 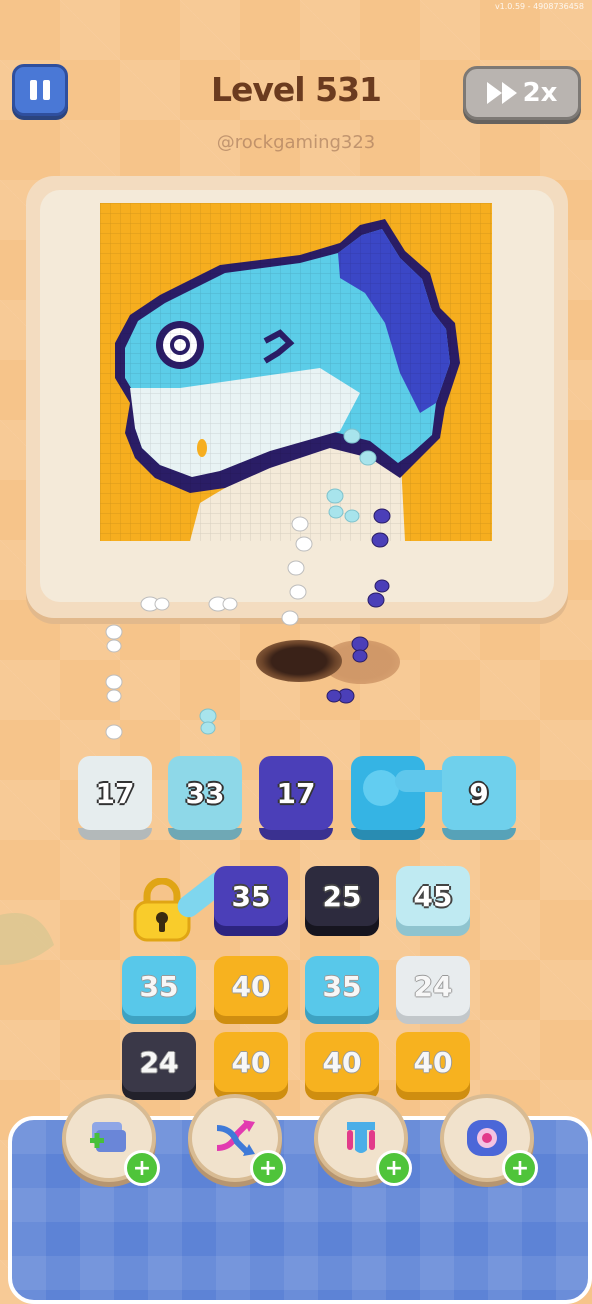 I want to click on hole-booster: +, so click(x=489, y=1140).